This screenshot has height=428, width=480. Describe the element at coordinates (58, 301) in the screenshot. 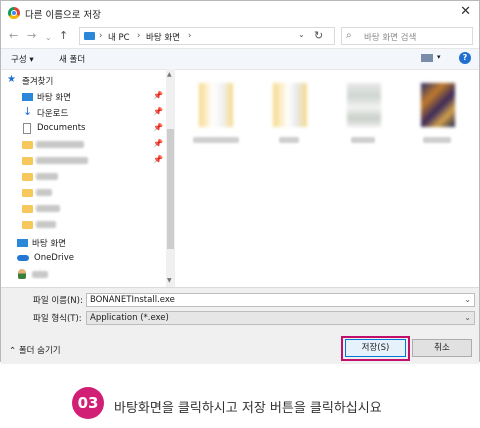

I see `filename-label: 파일 이름(N):` at that location.